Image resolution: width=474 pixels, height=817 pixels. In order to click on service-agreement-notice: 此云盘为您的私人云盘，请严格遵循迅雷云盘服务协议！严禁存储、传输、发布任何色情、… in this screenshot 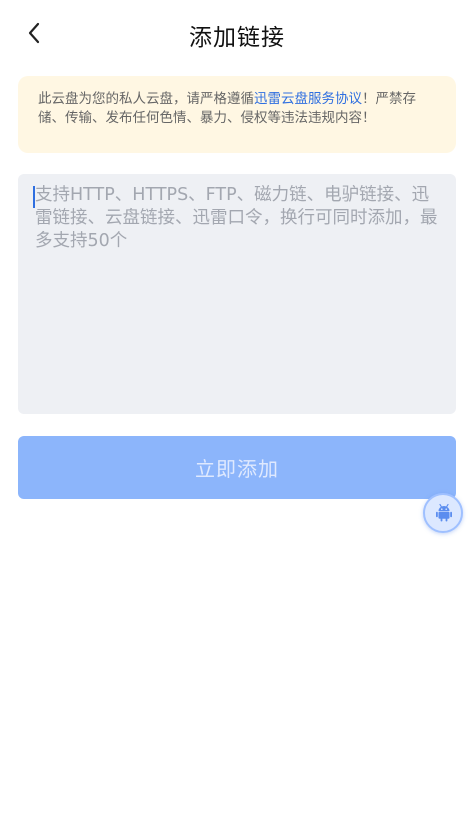, I will do `click(237, 114)`.